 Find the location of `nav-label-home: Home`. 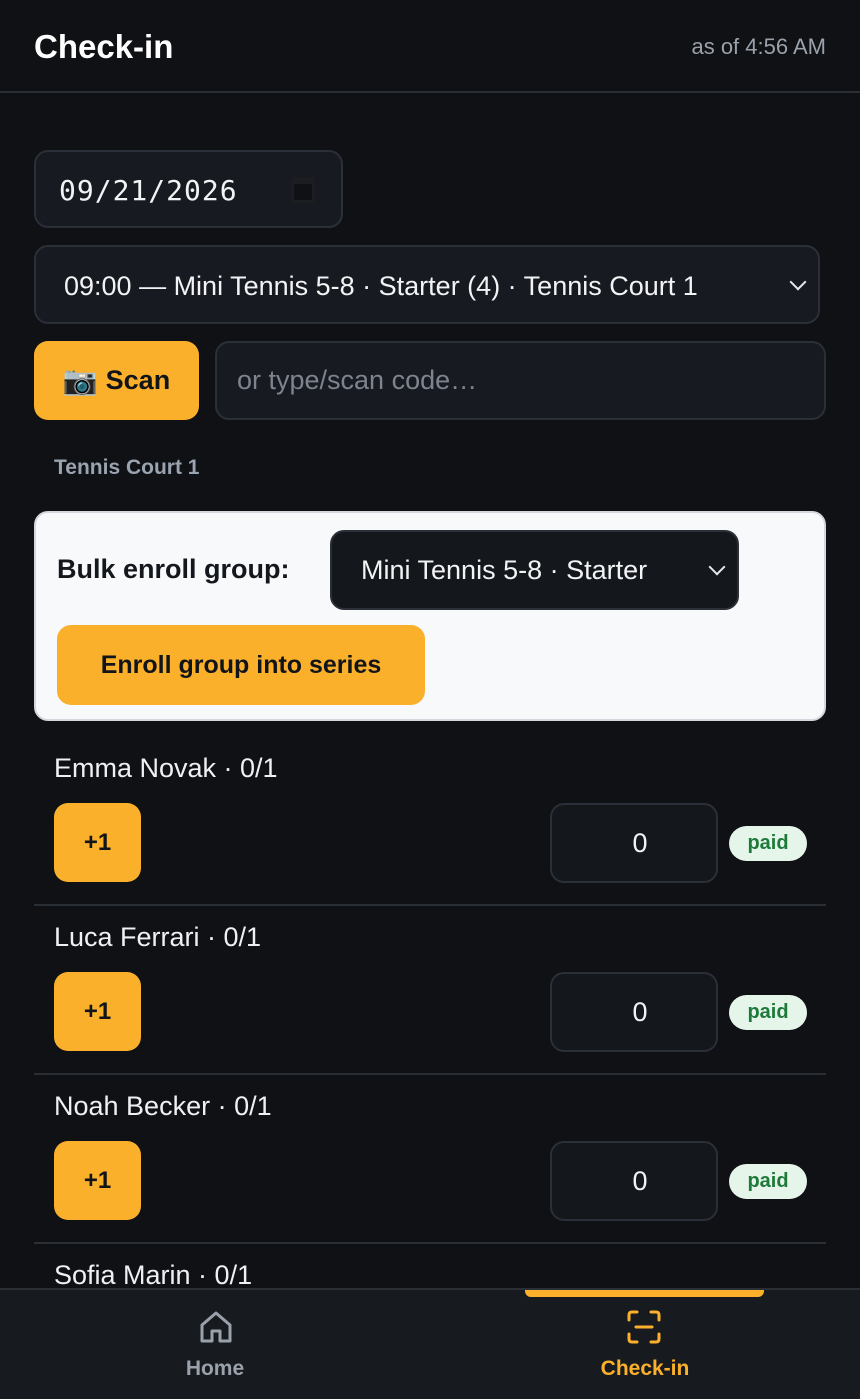

nav-label-home: Home is located at coordinates (215, 1368).